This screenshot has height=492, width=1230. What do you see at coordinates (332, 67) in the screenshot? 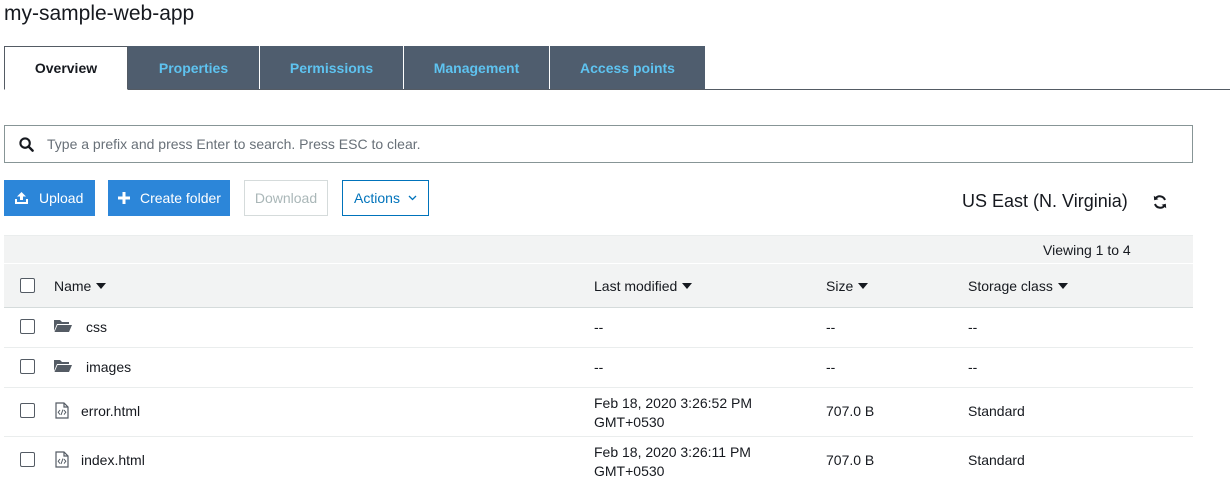
I see `tab-permissions: Permissions` at bounding box center [332, 67].